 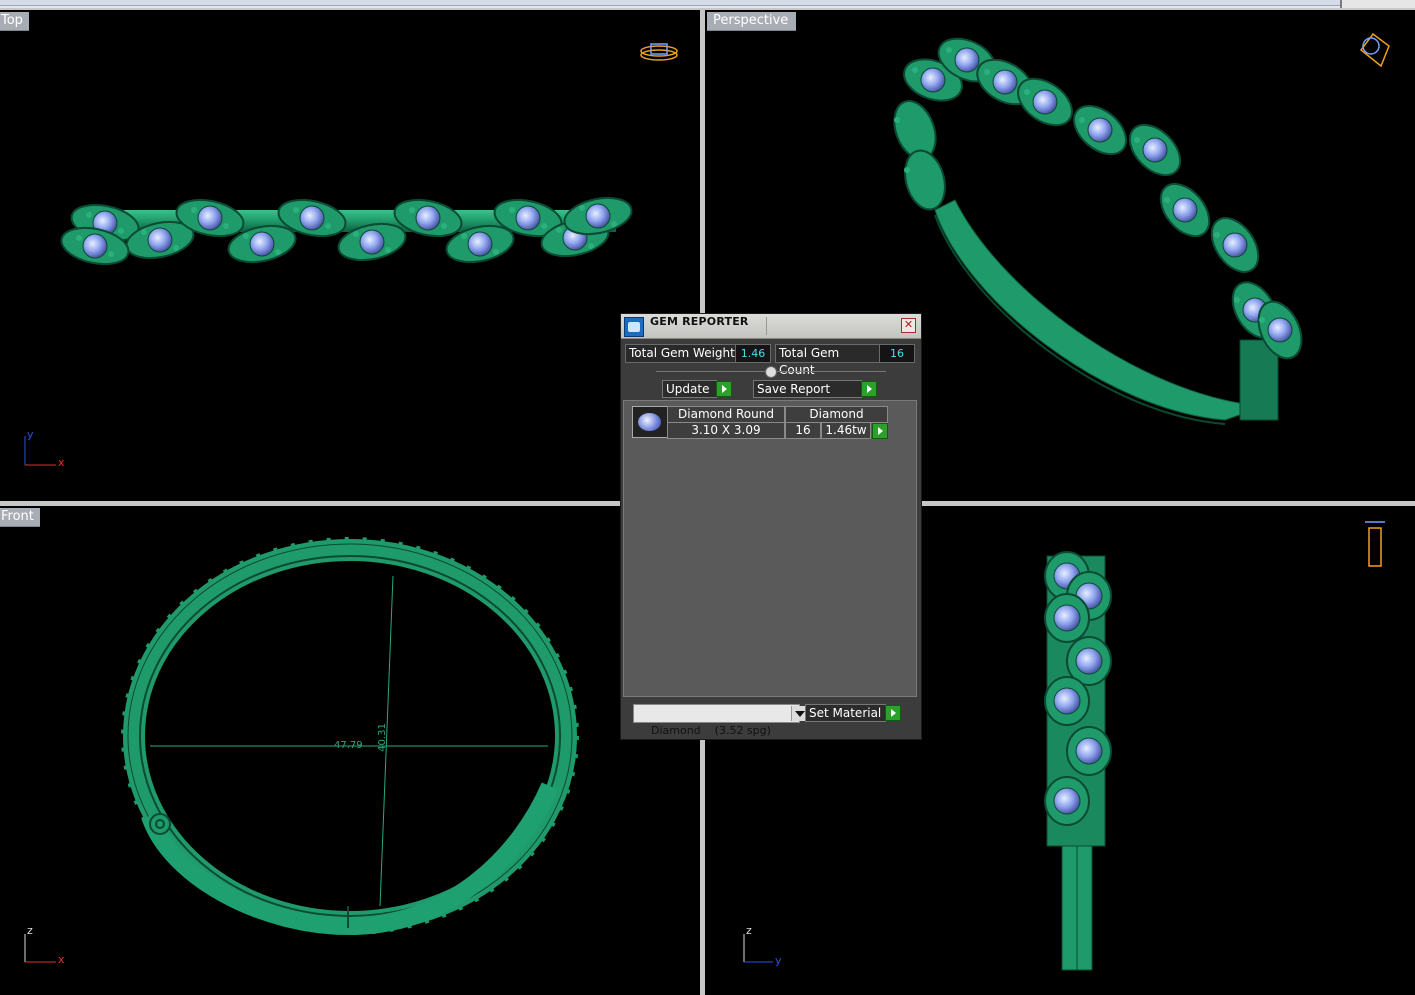 I want to click on gem-reporter-title-bar: GEM REPORTER ✕, so click(x=771, y=326).